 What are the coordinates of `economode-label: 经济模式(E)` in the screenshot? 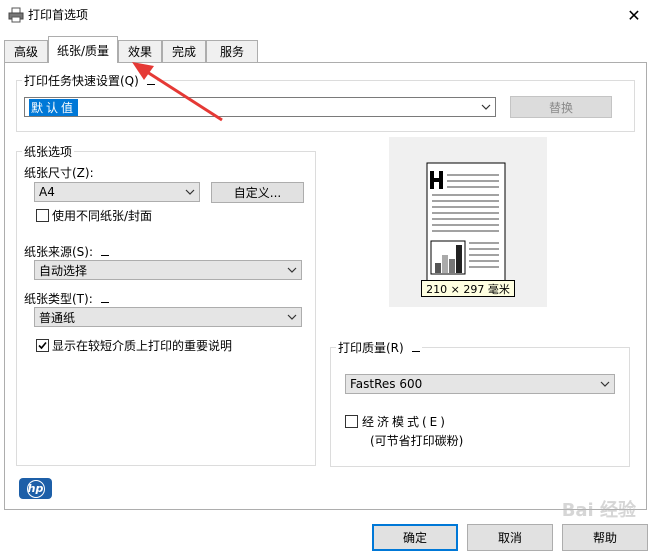 It's located at (405, 422).